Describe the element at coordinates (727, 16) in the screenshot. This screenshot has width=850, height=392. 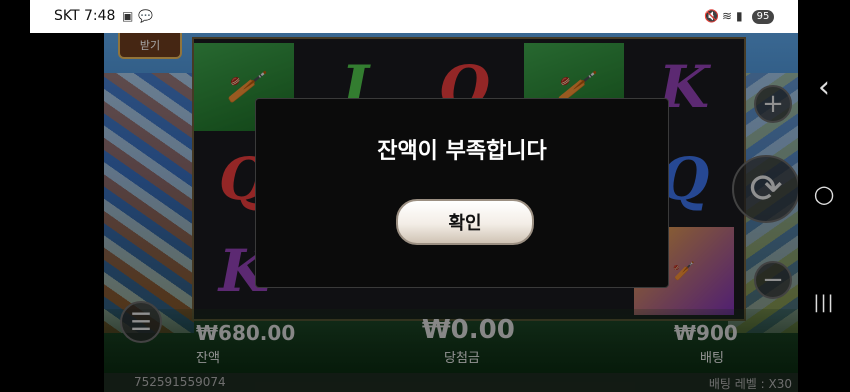
I see `wifi-icon: ≋` at that location.